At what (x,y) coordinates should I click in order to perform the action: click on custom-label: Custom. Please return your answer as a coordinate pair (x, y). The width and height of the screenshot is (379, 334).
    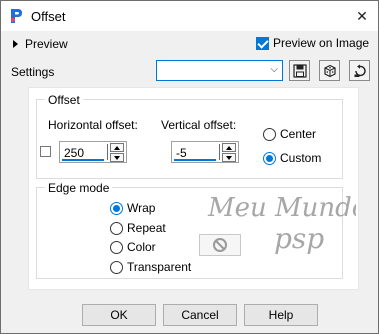
    Looking at the image, I should click on (301, 158).